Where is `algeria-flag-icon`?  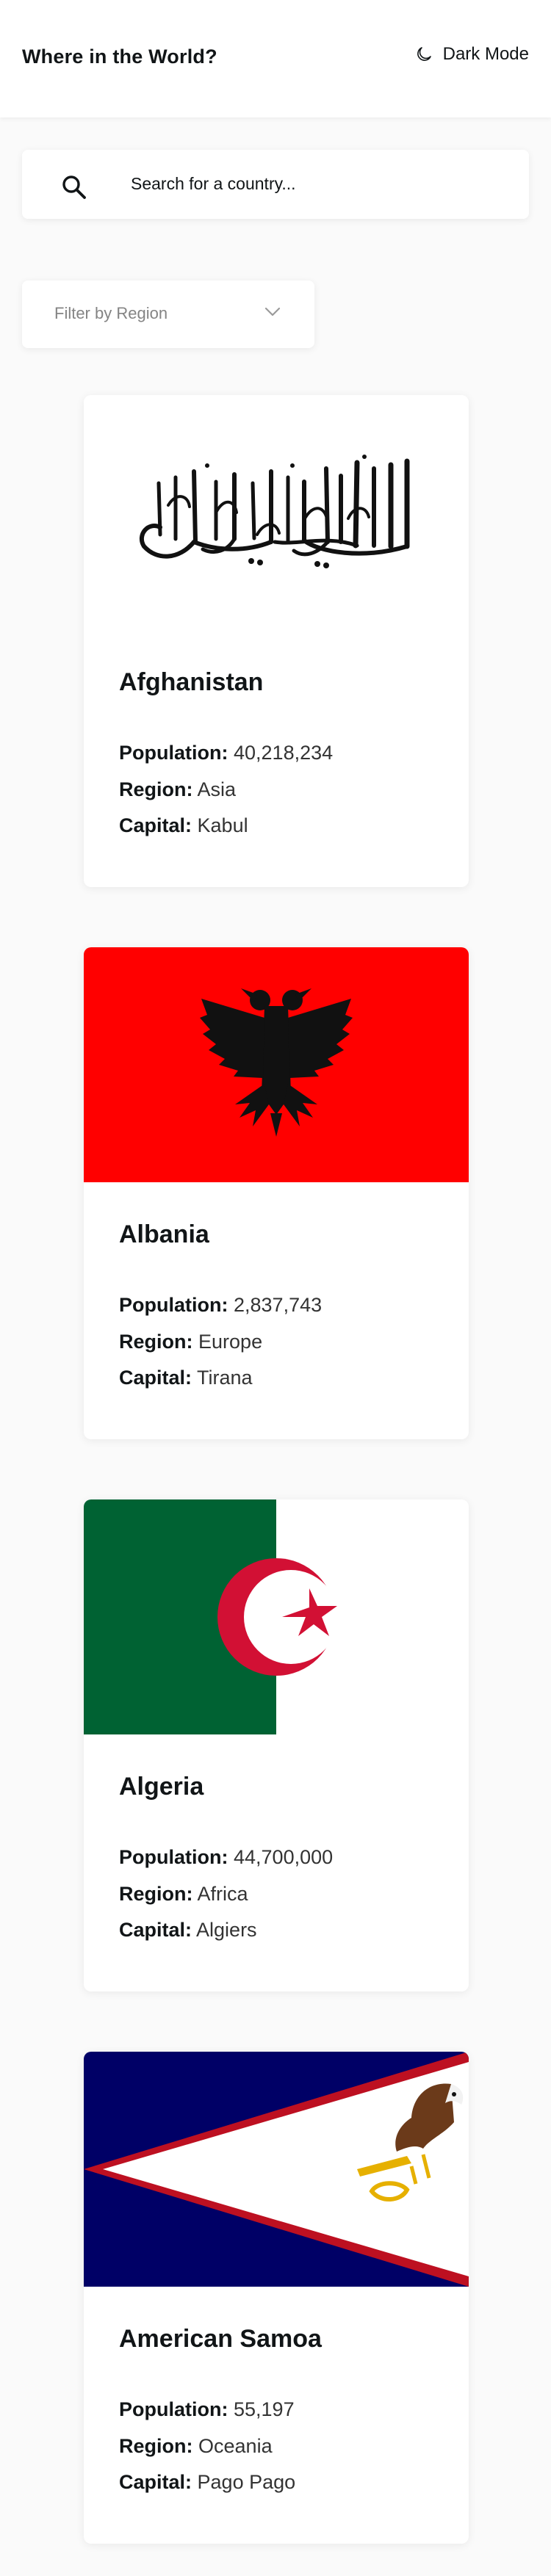 algeria-flag-icon is located at coordinates (276, 1616).